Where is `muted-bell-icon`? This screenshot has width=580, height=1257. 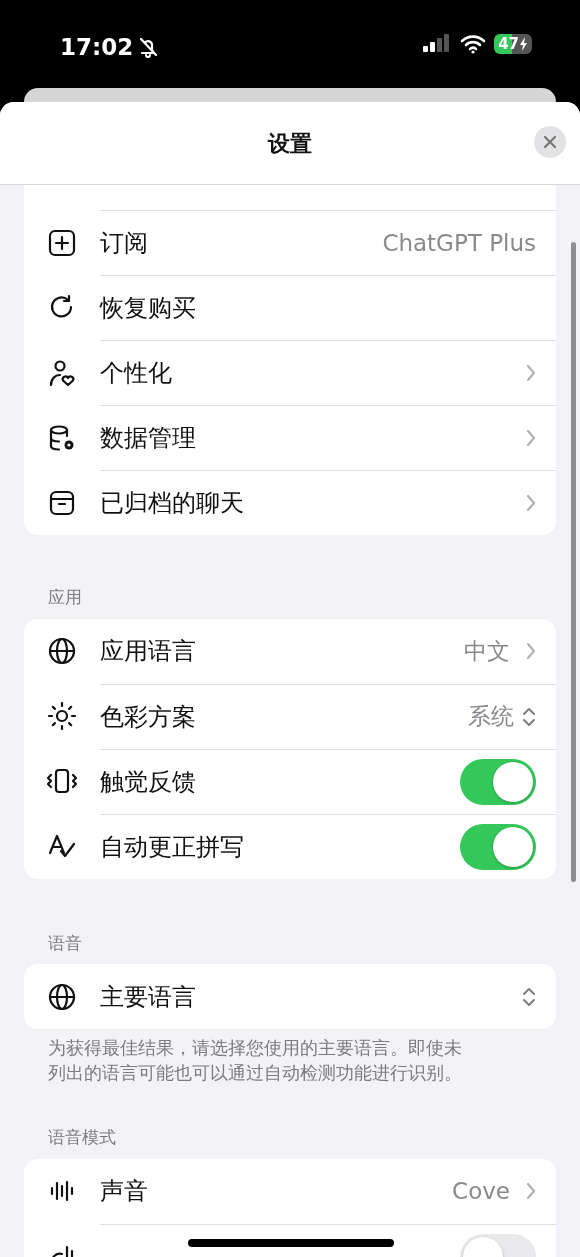 muted-bell-icon is located at coordinates (148, 46).